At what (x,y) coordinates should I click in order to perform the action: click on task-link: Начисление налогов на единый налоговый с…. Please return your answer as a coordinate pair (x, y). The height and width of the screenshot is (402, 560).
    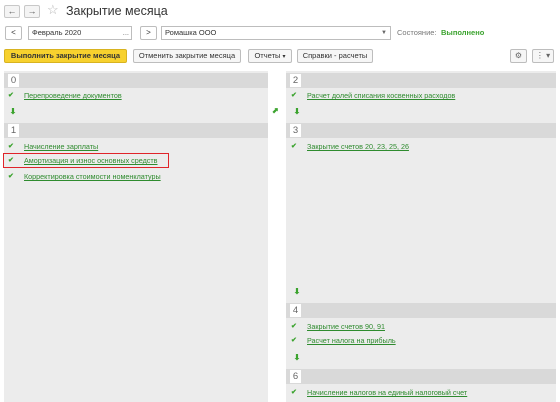
    Looking at the image, I should click on (387, 393).